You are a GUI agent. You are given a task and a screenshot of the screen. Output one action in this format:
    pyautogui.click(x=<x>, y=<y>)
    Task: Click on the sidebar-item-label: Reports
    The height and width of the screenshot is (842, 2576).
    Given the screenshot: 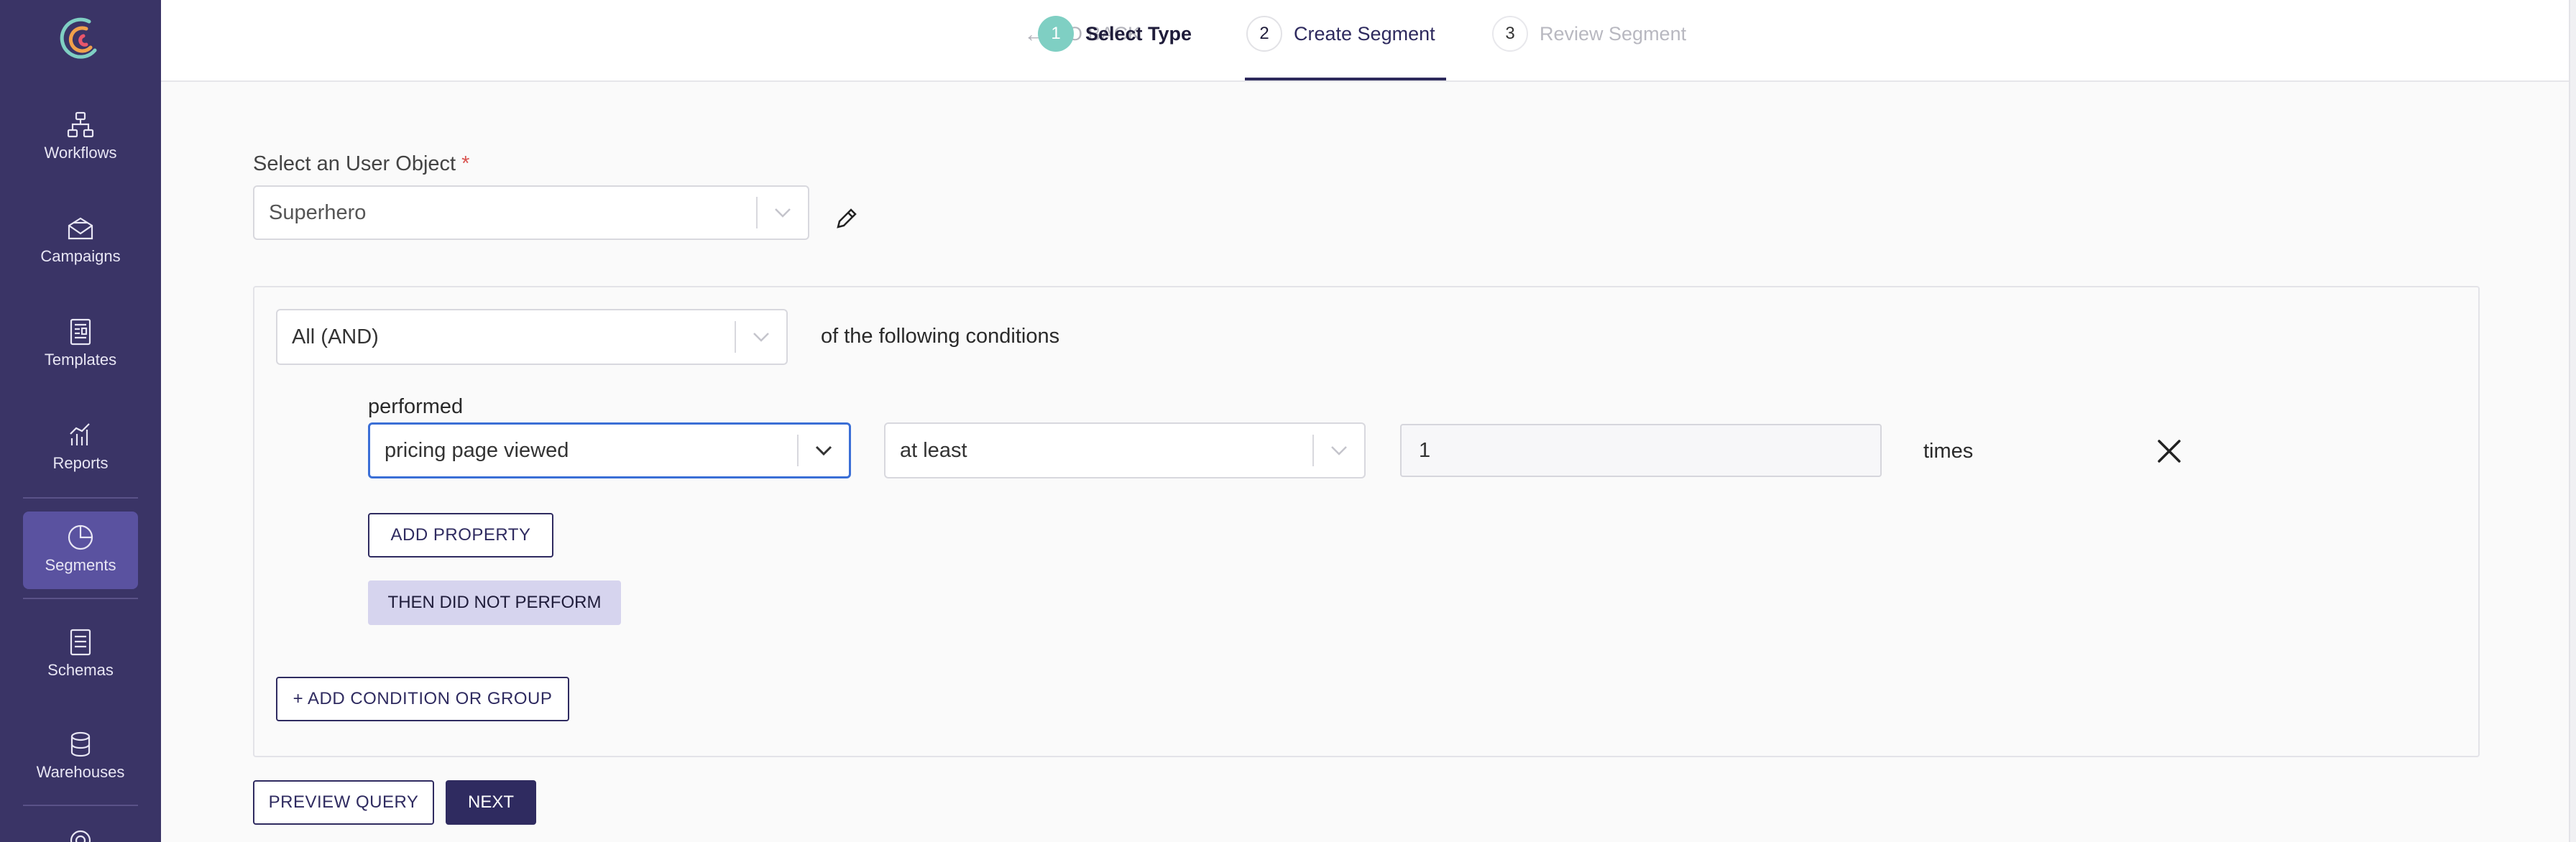 What is the action you would take?
    pyautogui.click(x=80, y=463)
    